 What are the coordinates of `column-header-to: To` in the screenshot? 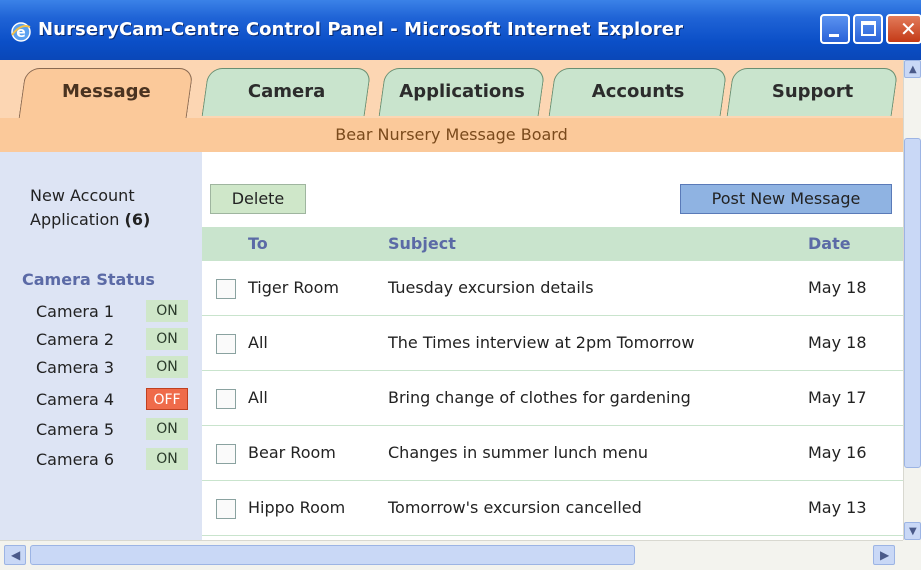 It's located at (258, 244).